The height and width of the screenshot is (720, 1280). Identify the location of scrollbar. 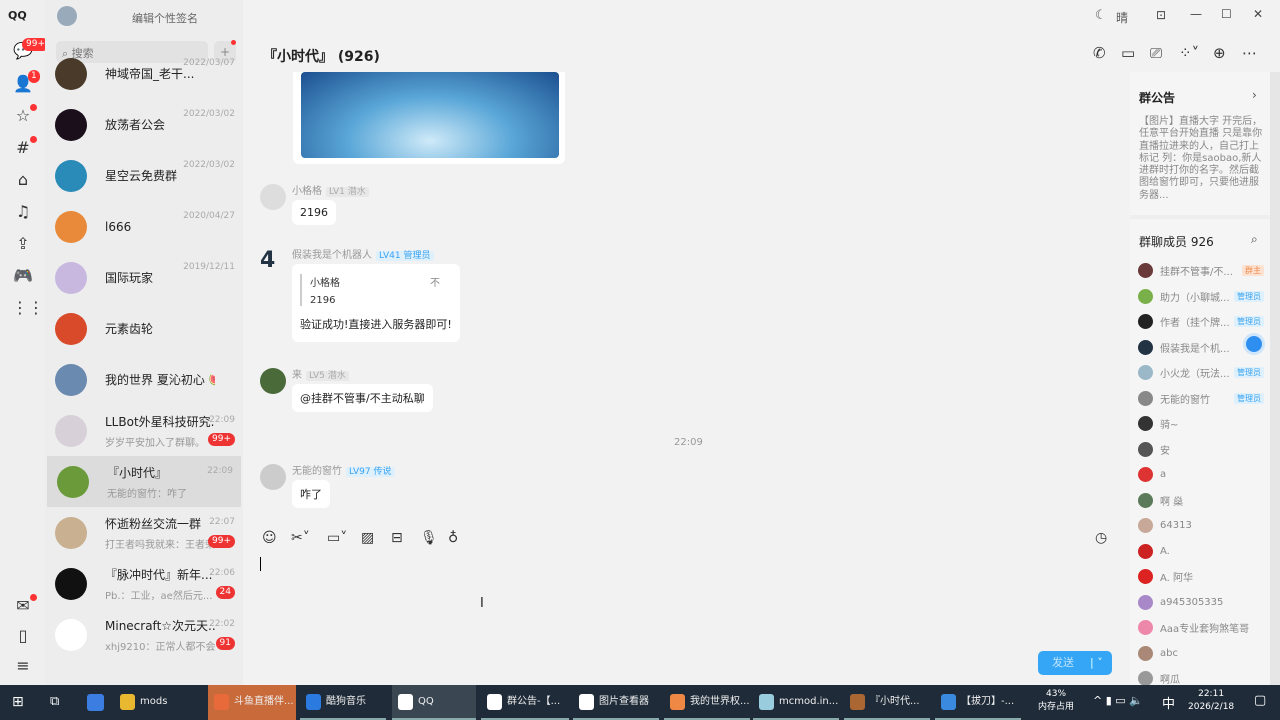
(1275, 378).